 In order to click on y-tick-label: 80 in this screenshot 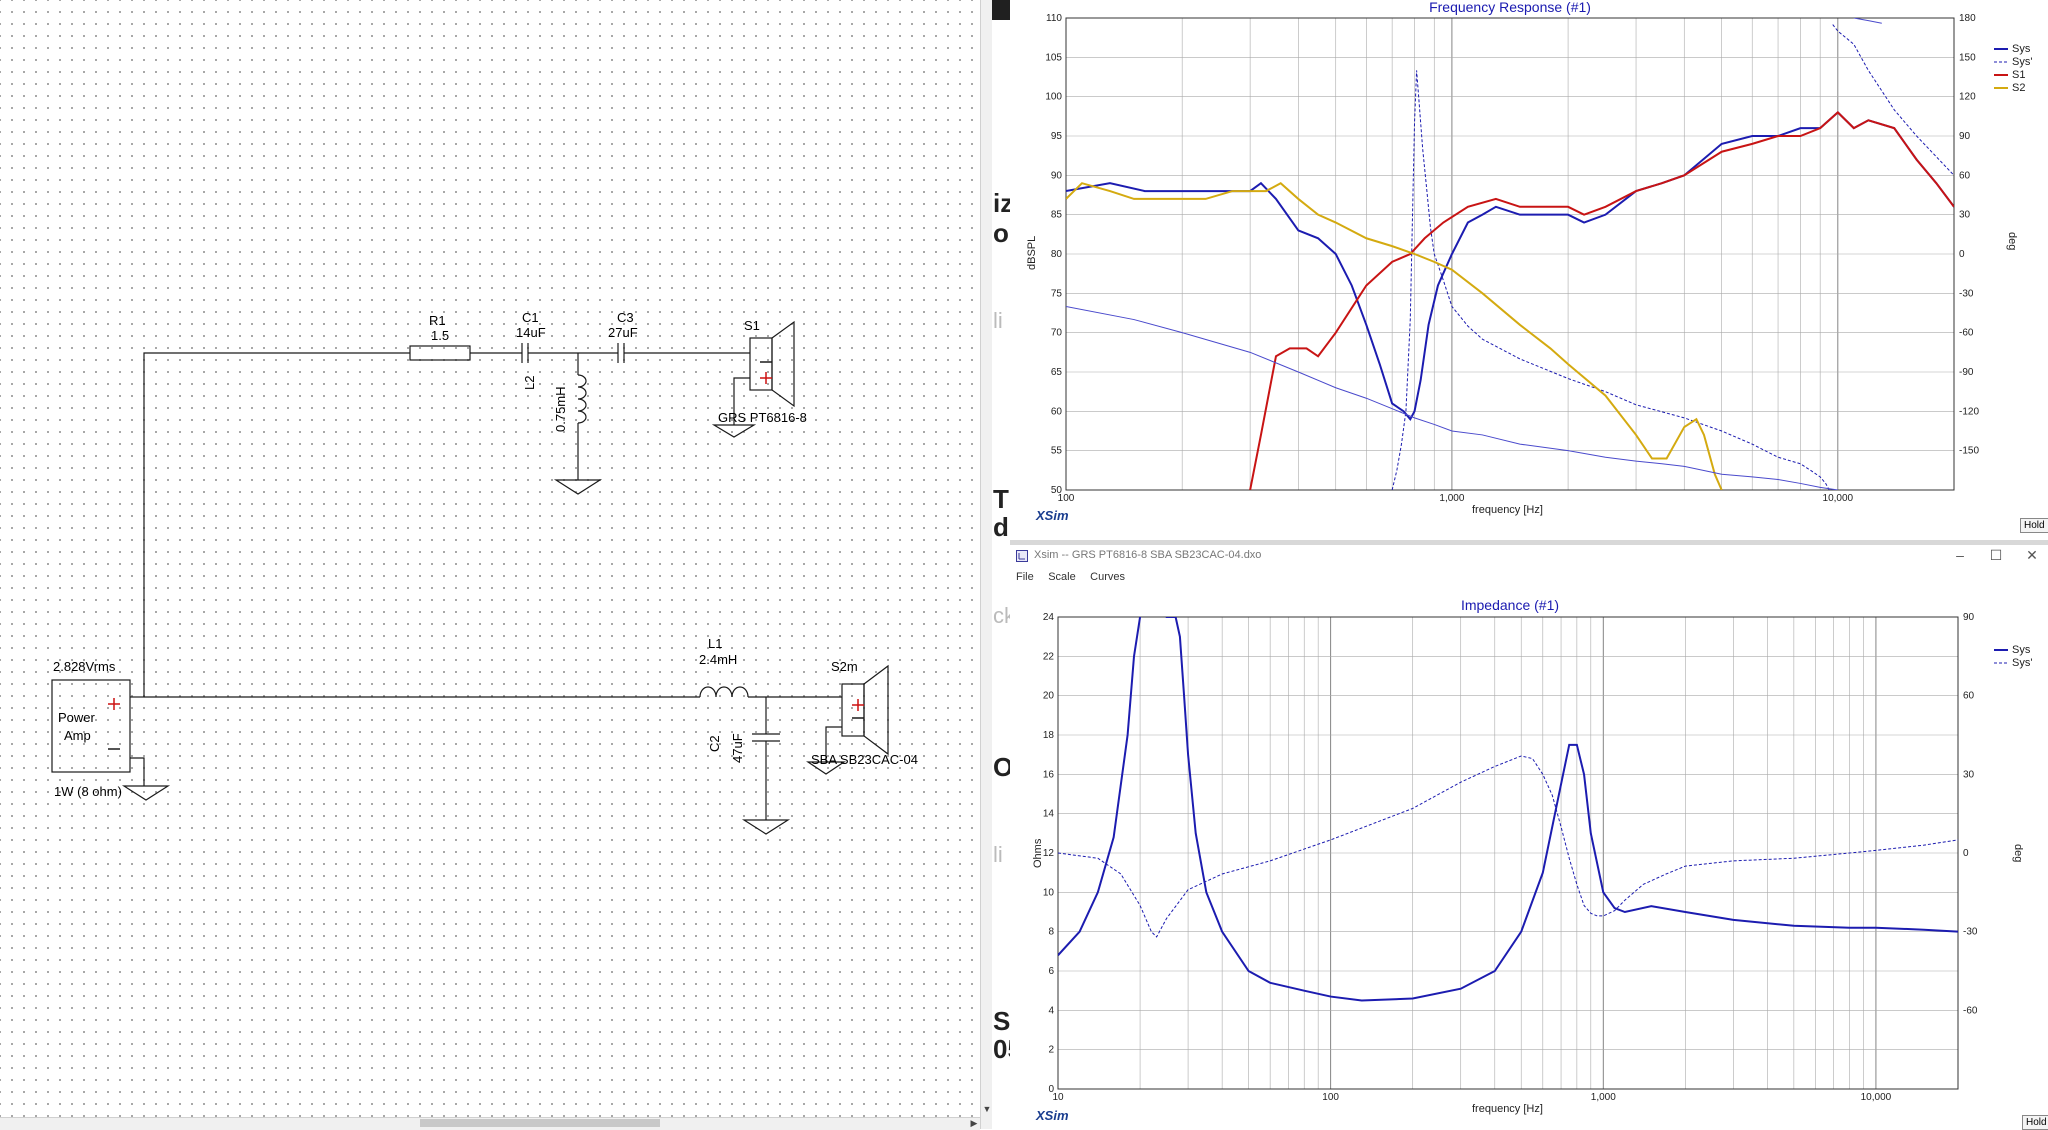, I will do `click(1057, 254)`.